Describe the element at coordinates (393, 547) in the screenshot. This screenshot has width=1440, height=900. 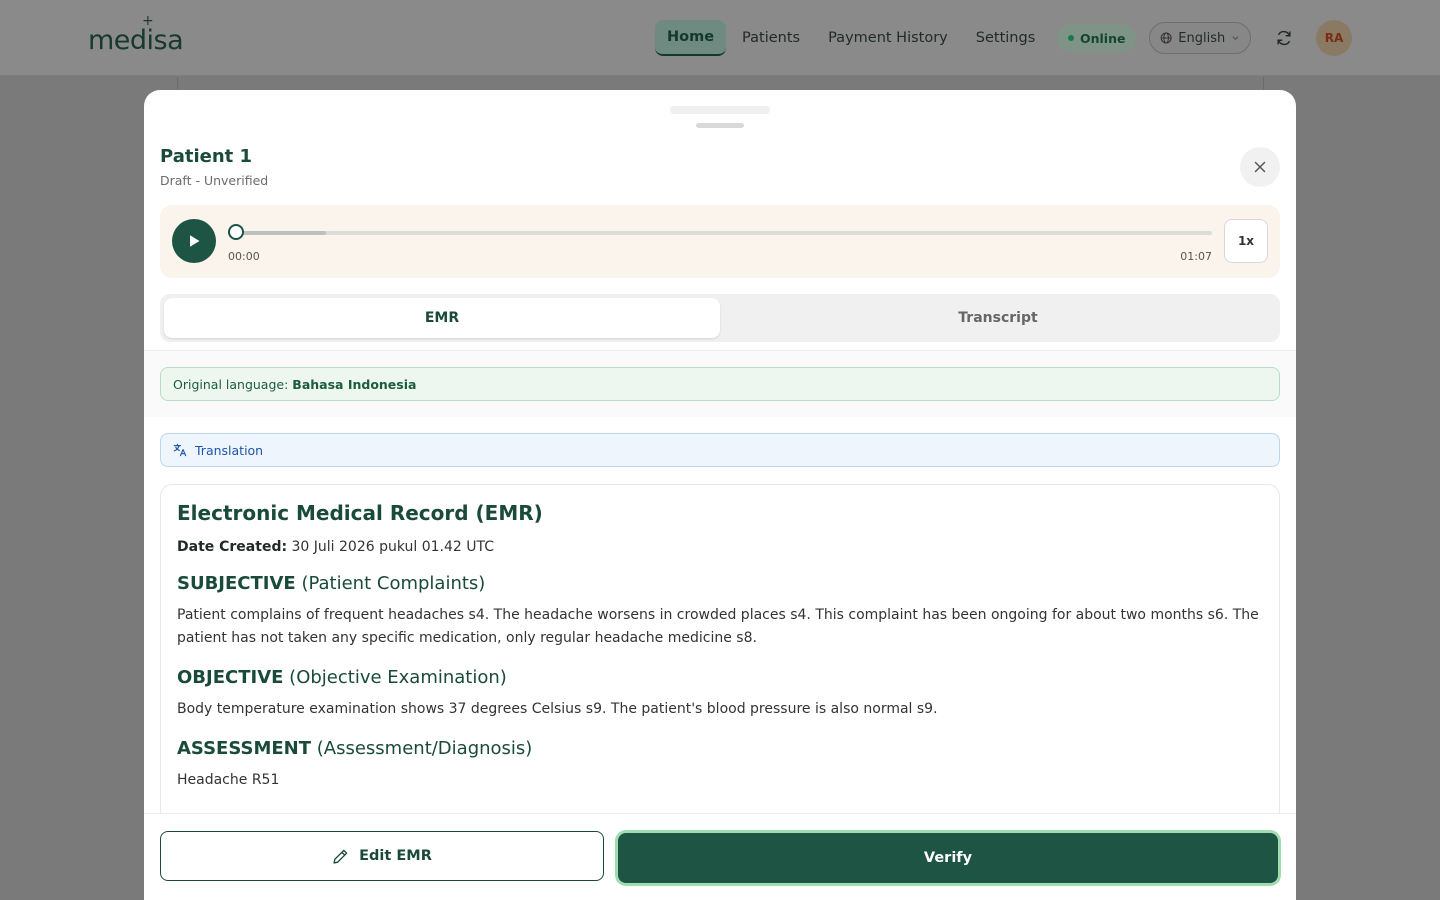
I see `date-created-value: 30 Juli 2026 pukul 01.42 UTC` at that location.